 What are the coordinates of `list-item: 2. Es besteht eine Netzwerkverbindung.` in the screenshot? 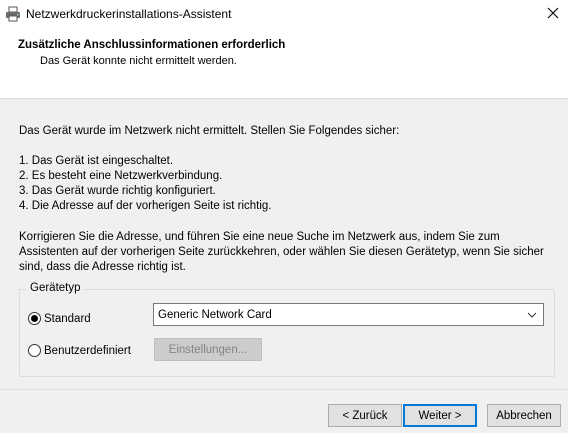 It's located at (121, 176).